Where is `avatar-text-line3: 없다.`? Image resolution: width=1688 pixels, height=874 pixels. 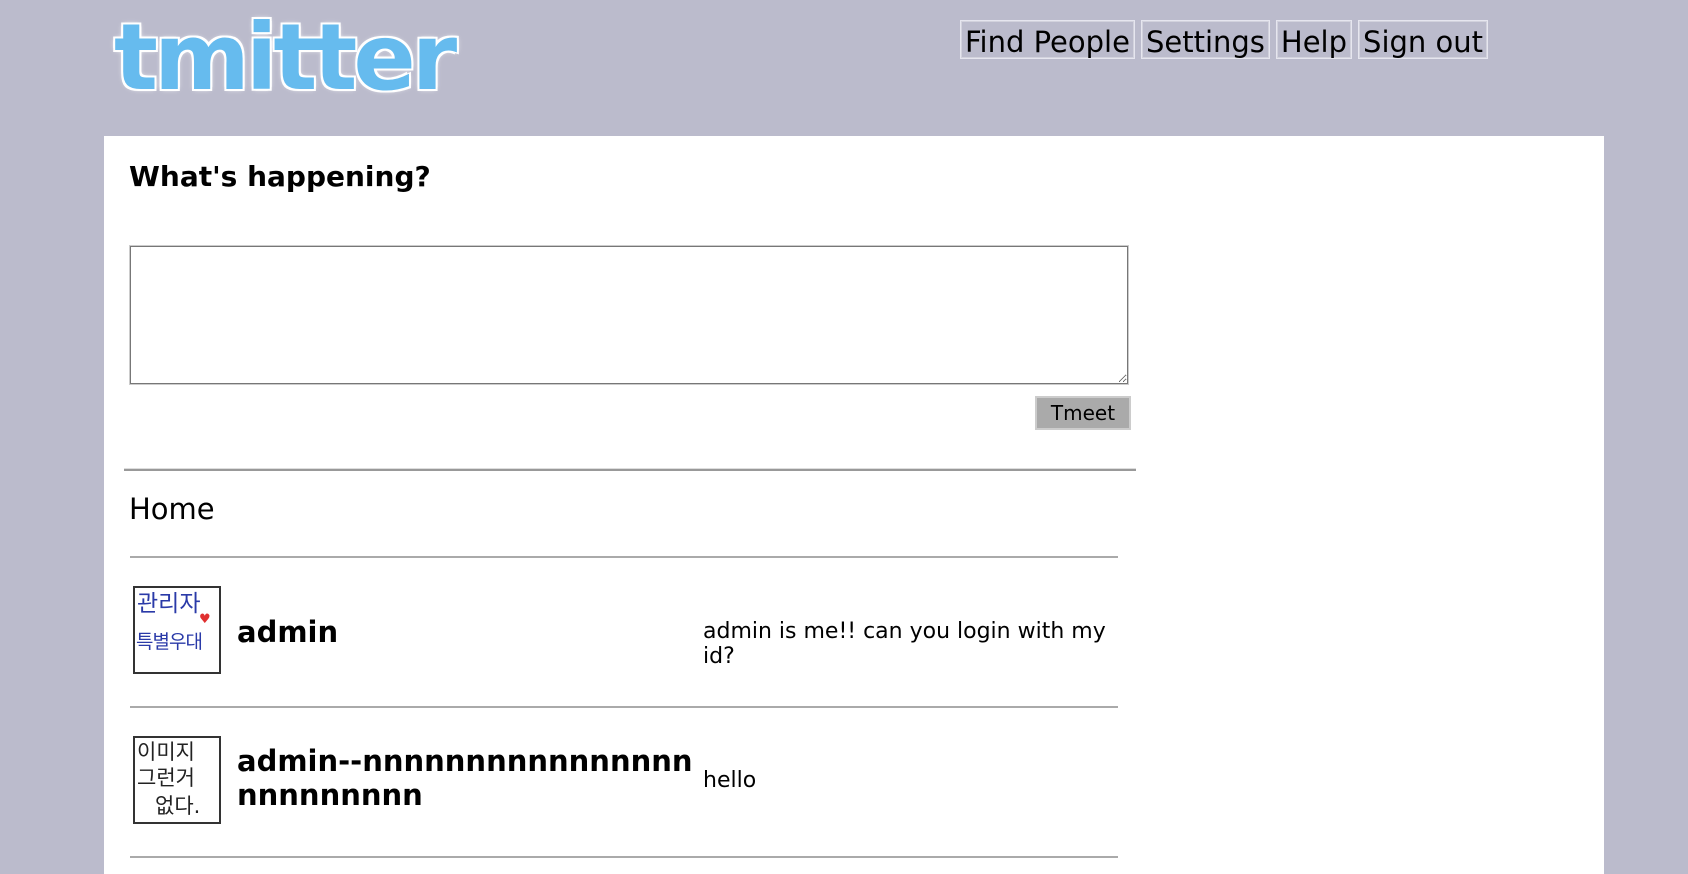 avatar-text-line3: 없다. is located at coordinates (178, 806).